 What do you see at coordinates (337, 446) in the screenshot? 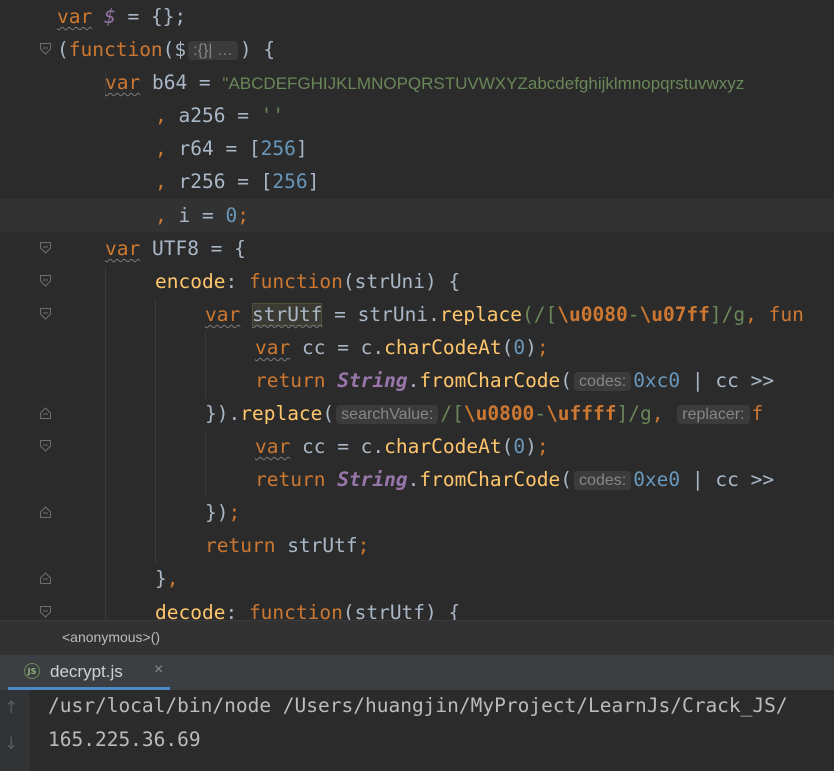
I see `code-text: cc = c.` at bounding box center [337, 446].